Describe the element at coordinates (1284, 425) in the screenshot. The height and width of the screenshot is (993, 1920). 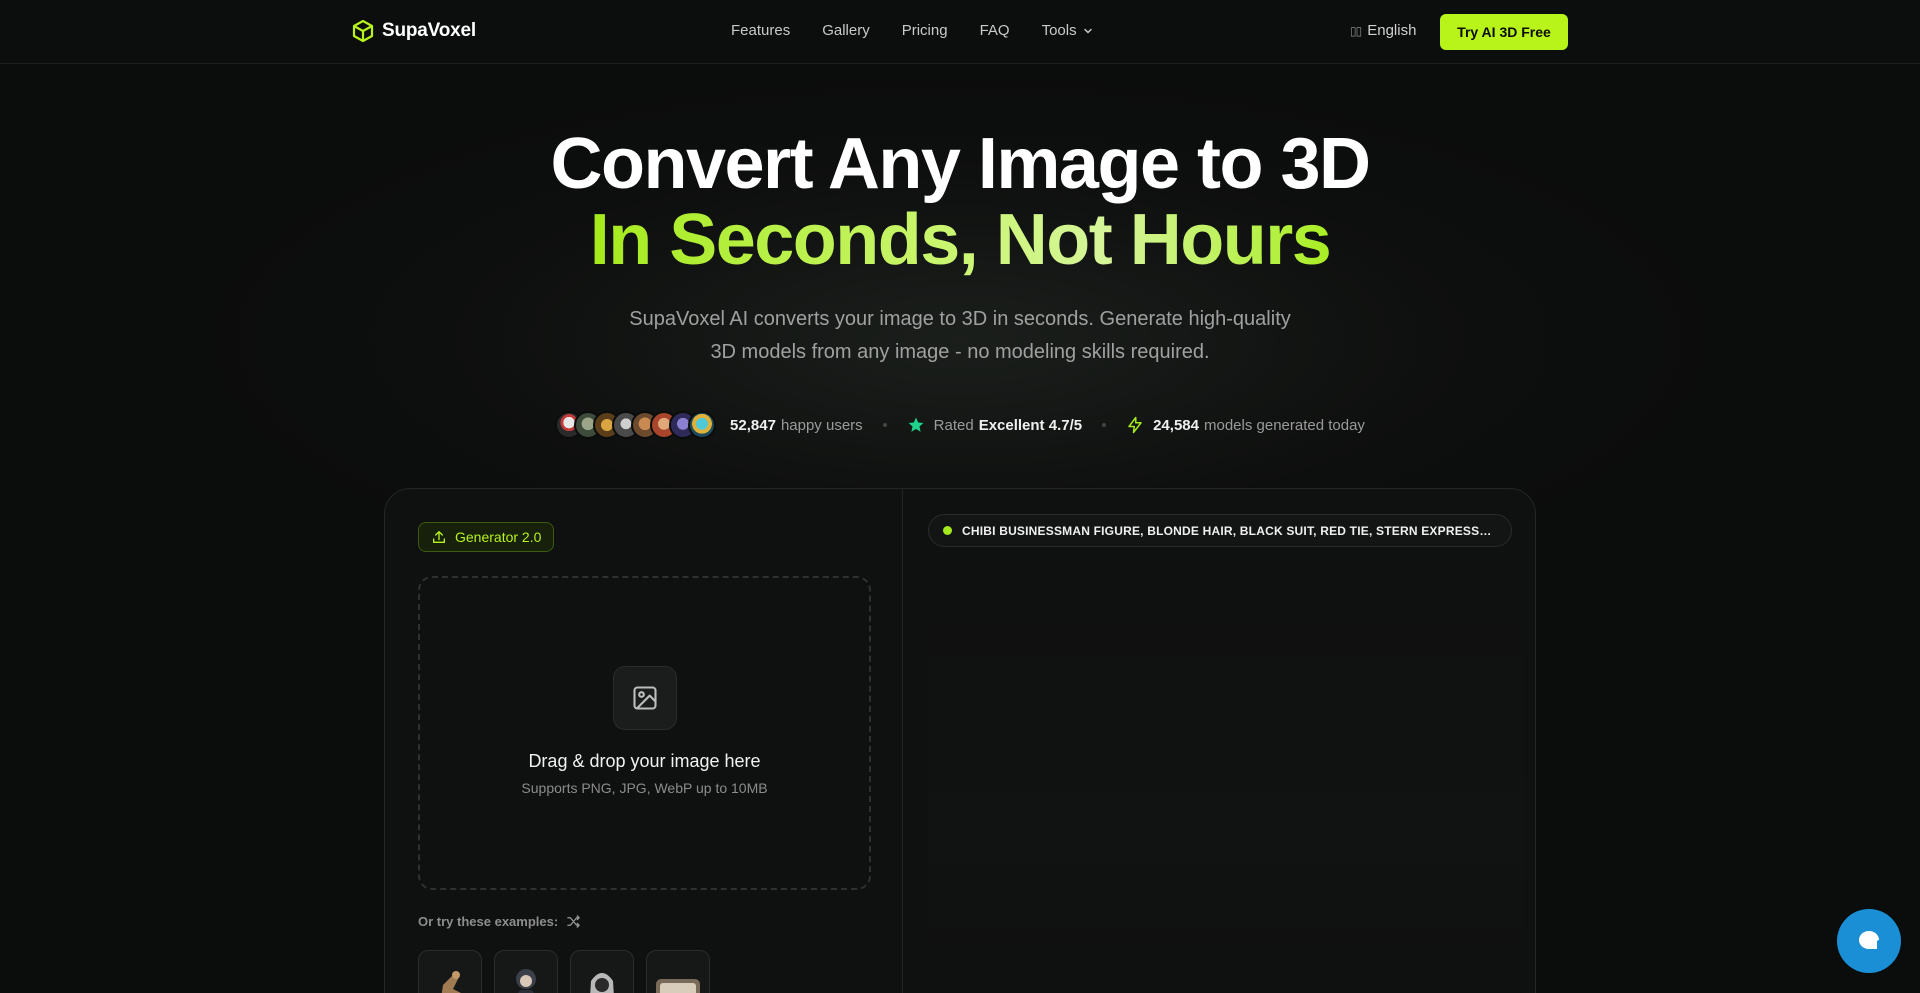
I see `models-label: models generated today` at that location.